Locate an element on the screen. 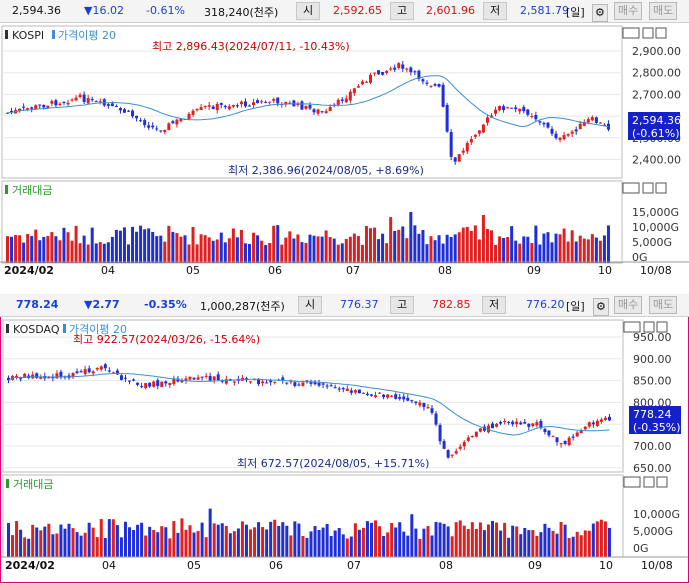 The height and width of the screenshot is (583, 689). kosdaq-sell-button: 매도 is located at coordinates (663, 305).